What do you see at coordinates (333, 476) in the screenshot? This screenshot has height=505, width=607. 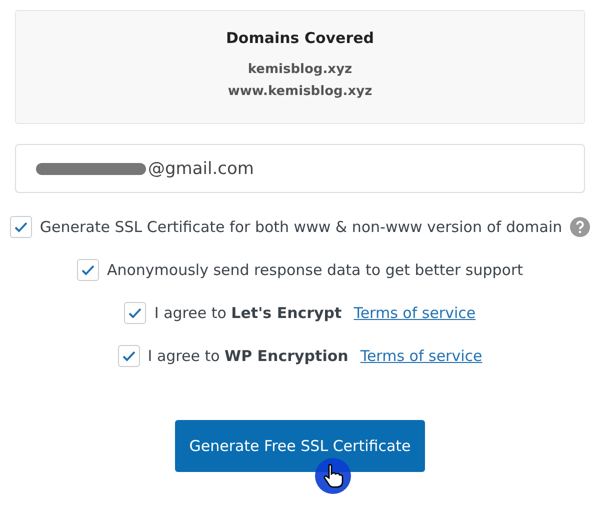 I see `click-indicator` at bounding box center [333, 476].